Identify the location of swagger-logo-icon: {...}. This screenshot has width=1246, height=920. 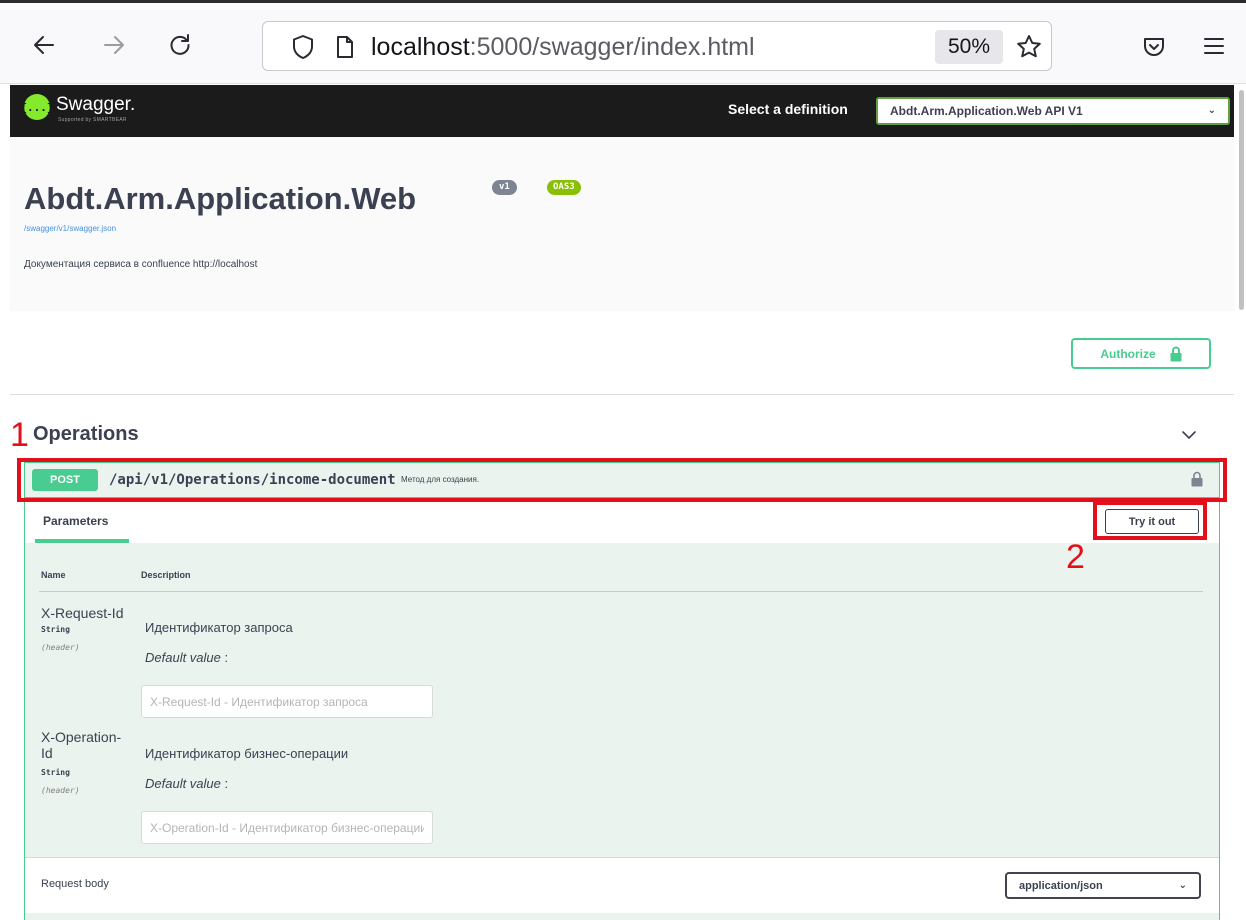
(37, 107).